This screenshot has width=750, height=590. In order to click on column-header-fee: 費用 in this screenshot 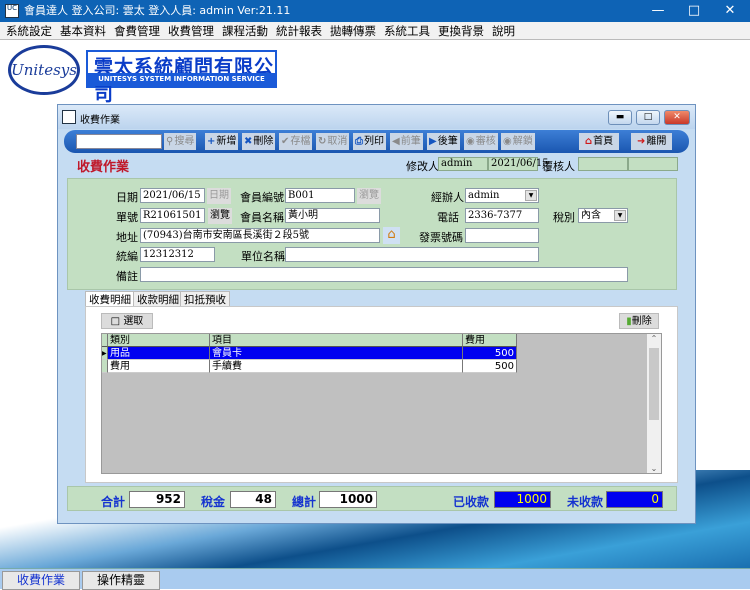, I will do `click(490, 340)`.